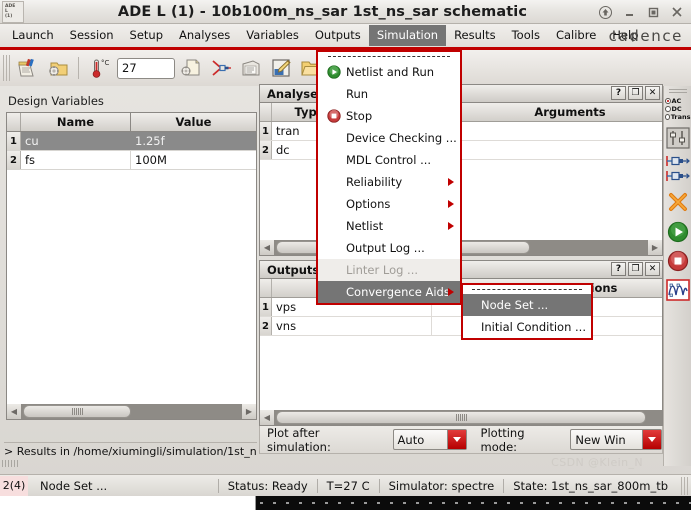  Describe the element at coordinates (76, 141) in the screenshot. I see `dv-row-name: cu` at that location.